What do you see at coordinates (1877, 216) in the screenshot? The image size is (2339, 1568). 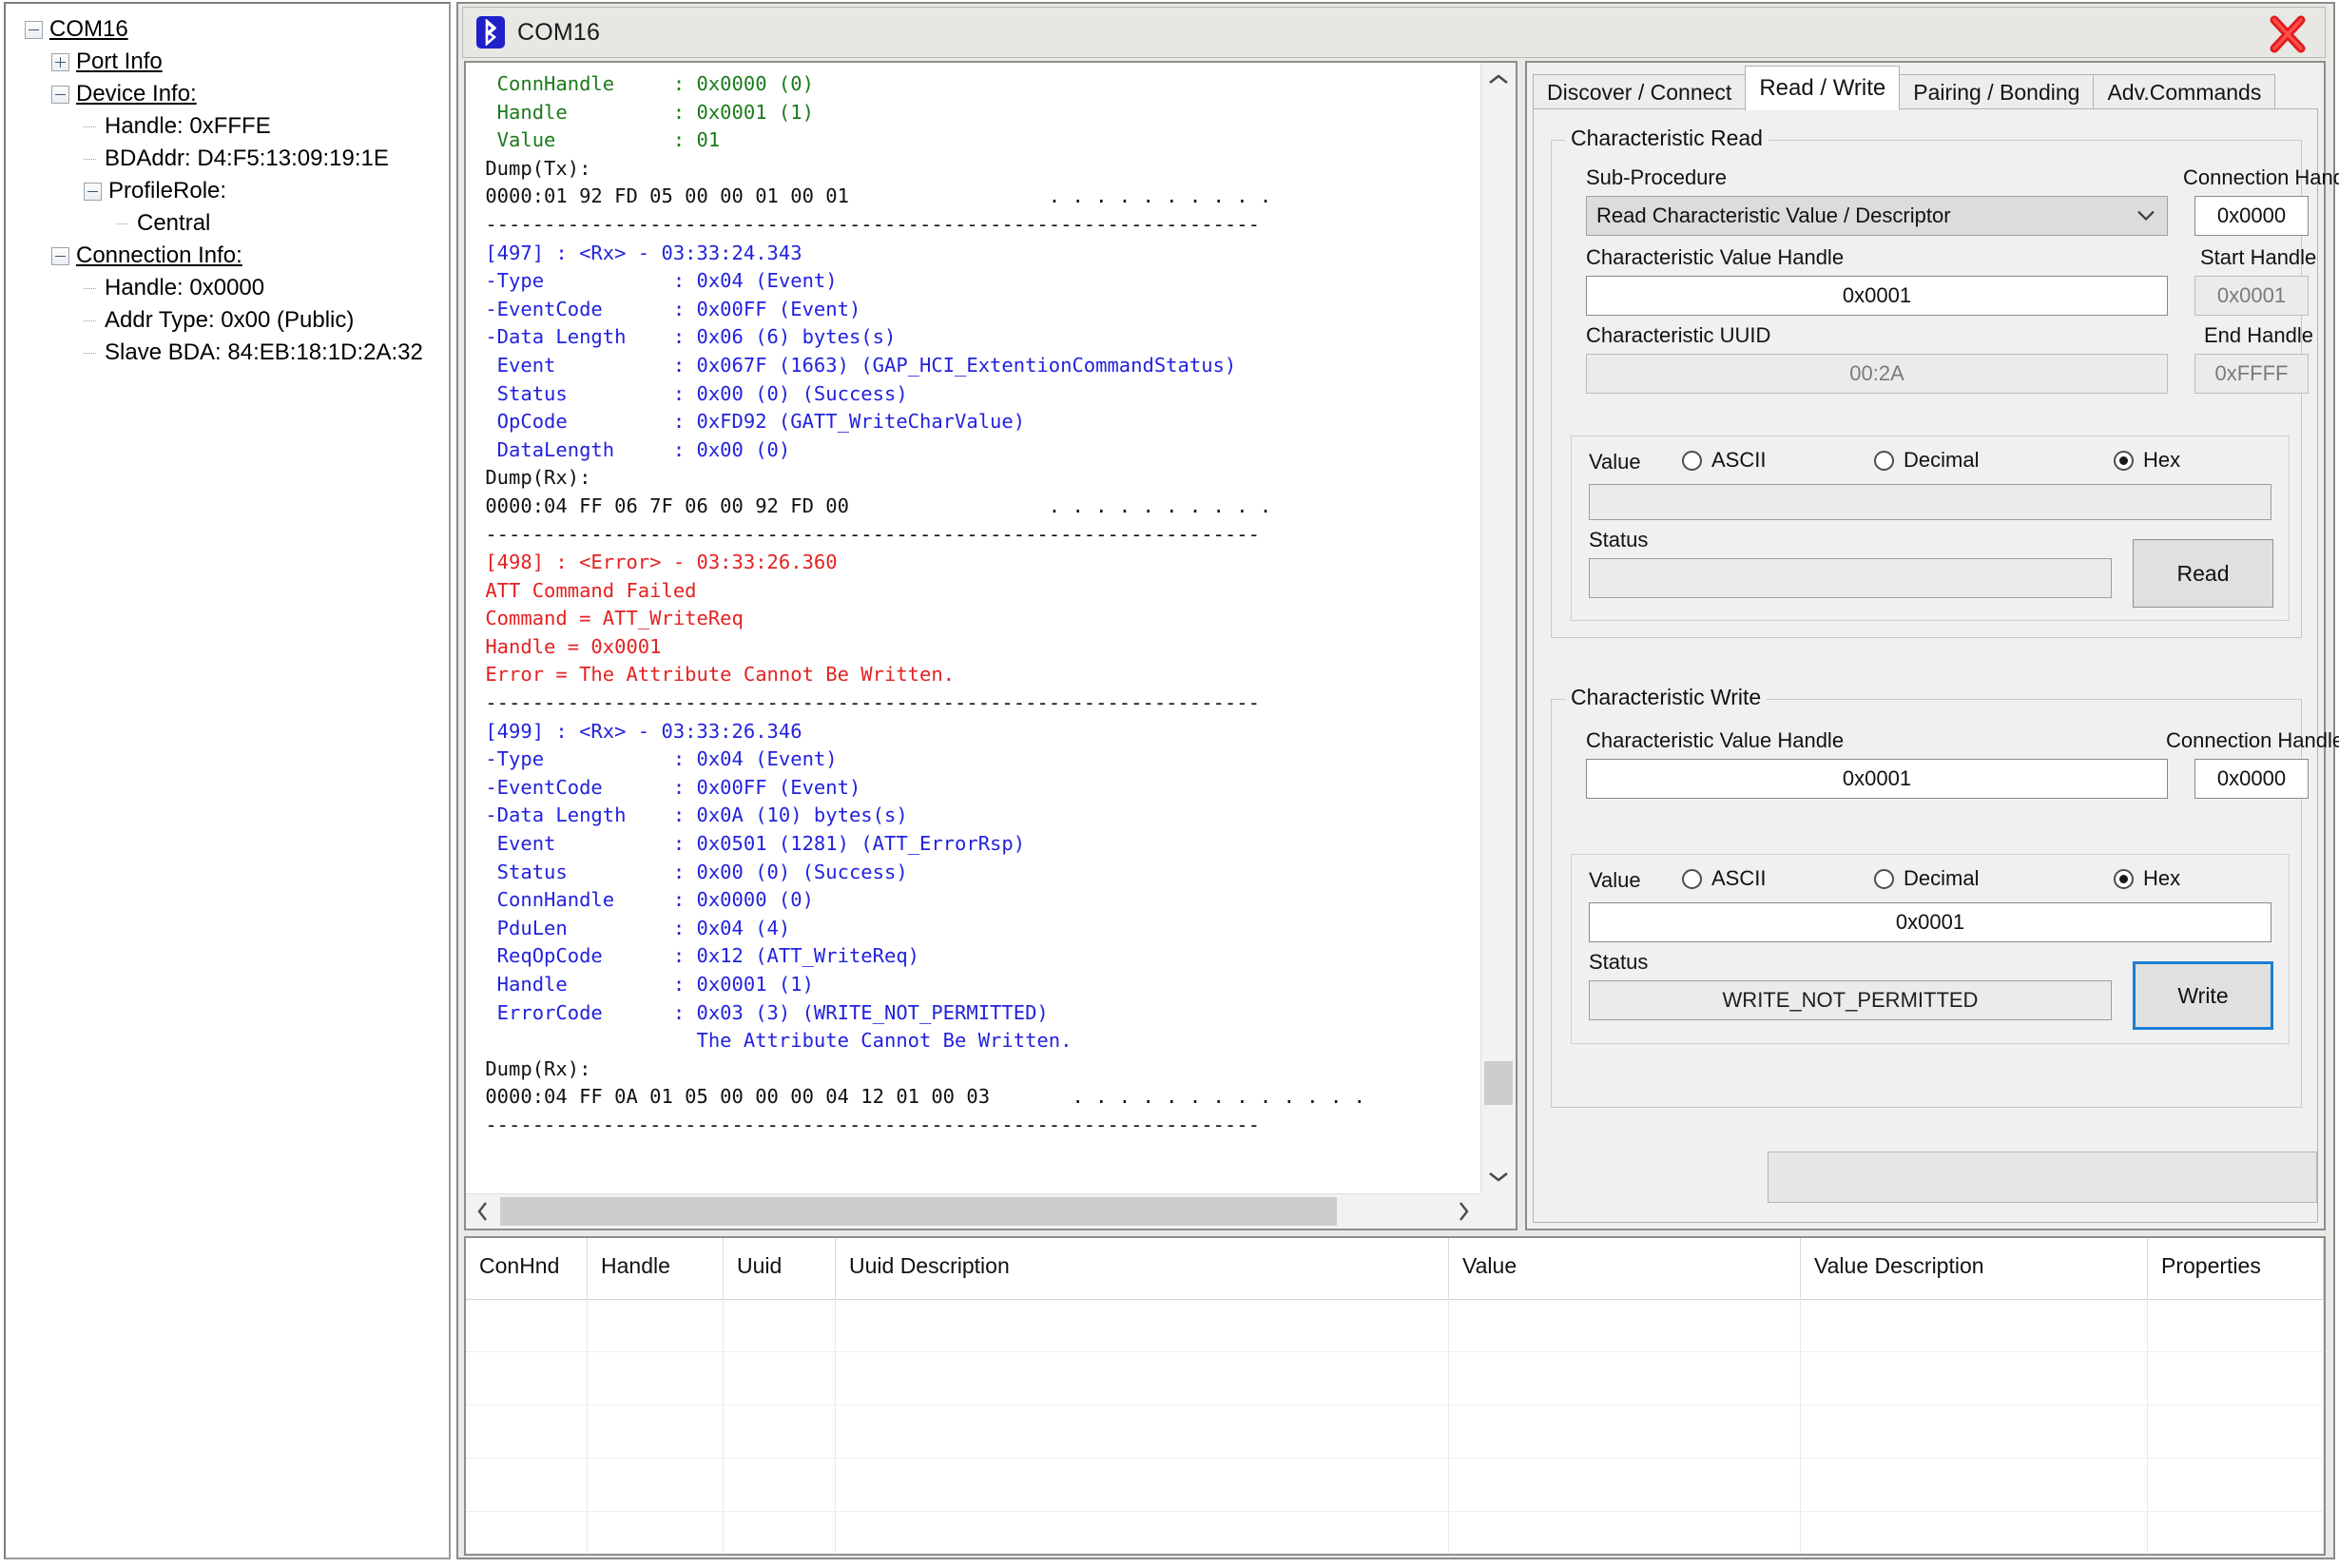 I see `sub-procedure-select: Read Characteristic Value / Descriptor` at bounding box center [1877, 216].